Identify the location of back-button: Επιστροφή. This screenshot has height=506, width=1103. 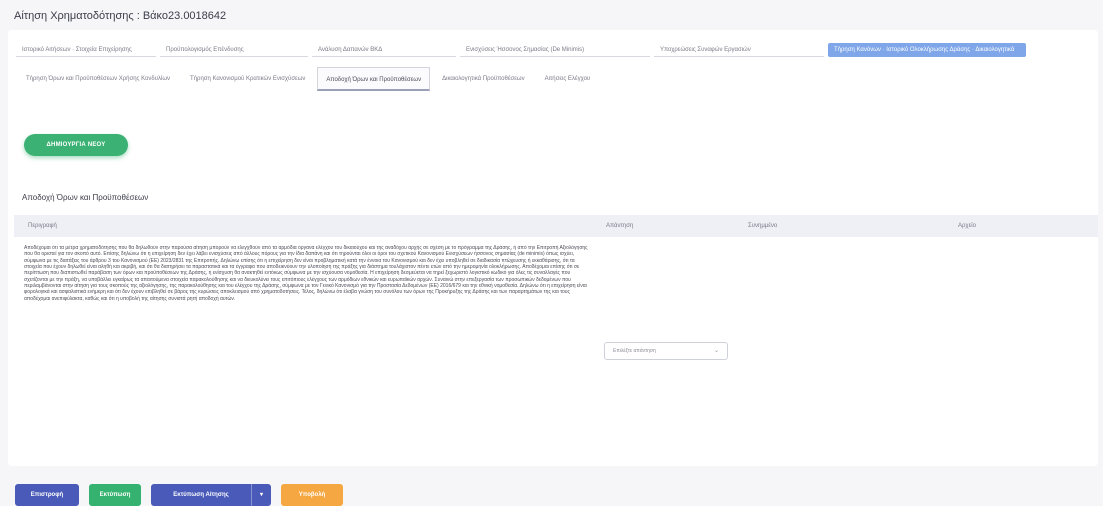
(47, 495).